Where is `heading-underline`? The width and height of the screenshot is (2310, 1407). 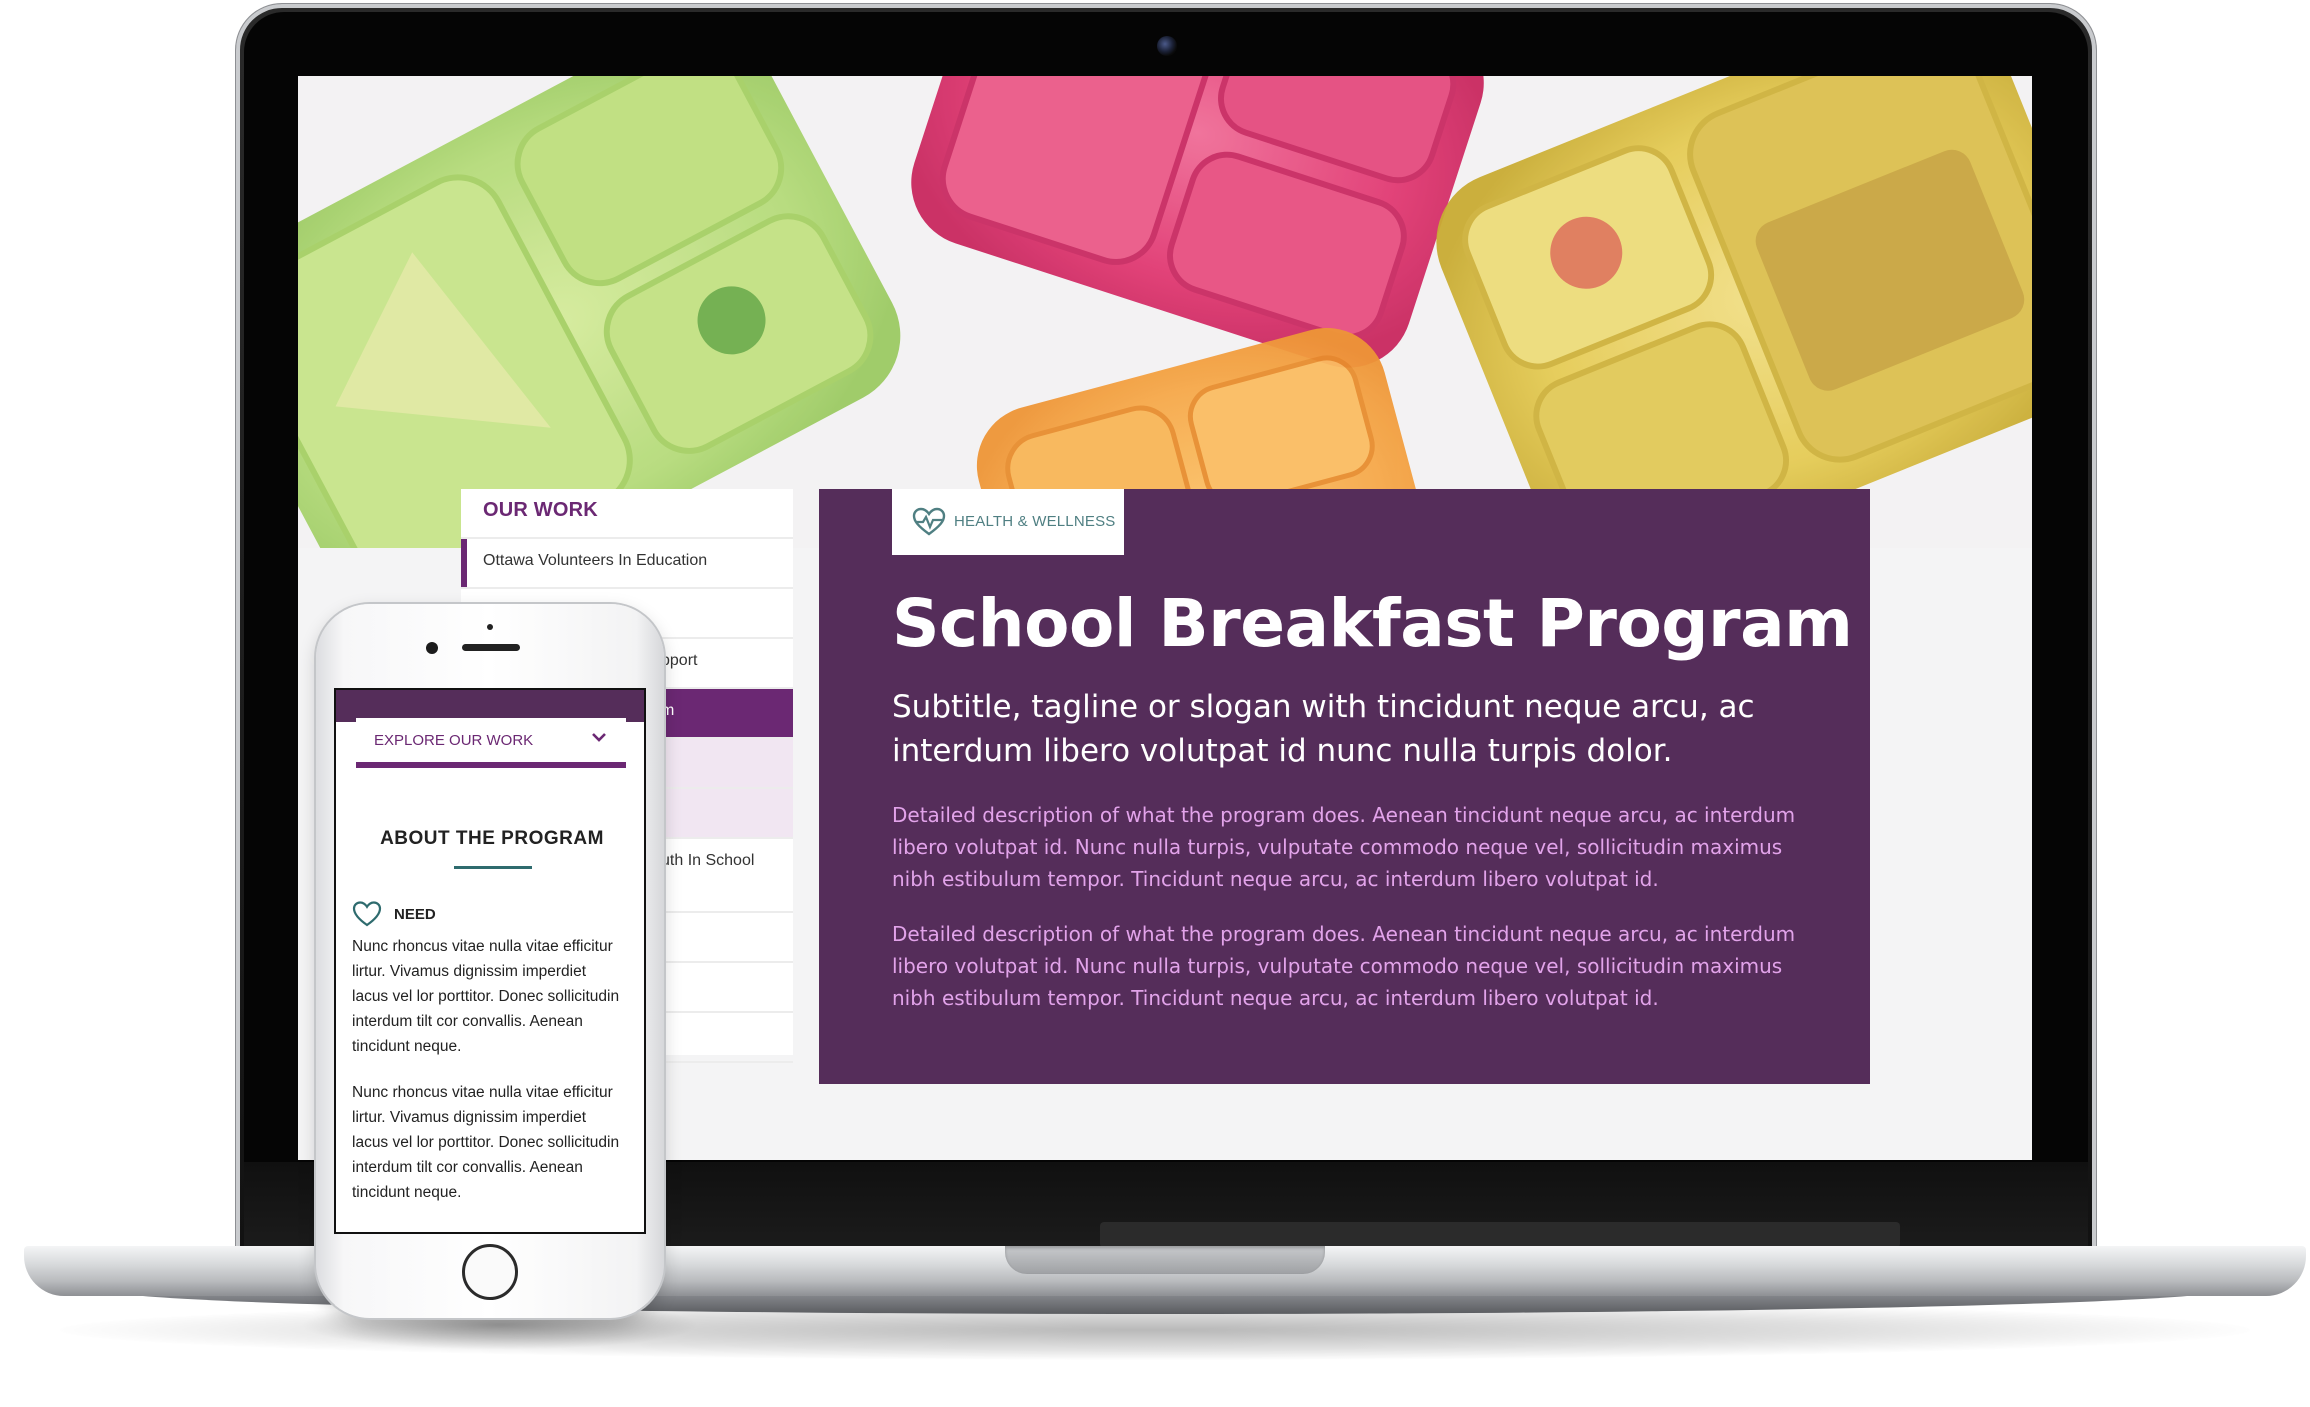
heading-underline is located at coordinates (493, 867).